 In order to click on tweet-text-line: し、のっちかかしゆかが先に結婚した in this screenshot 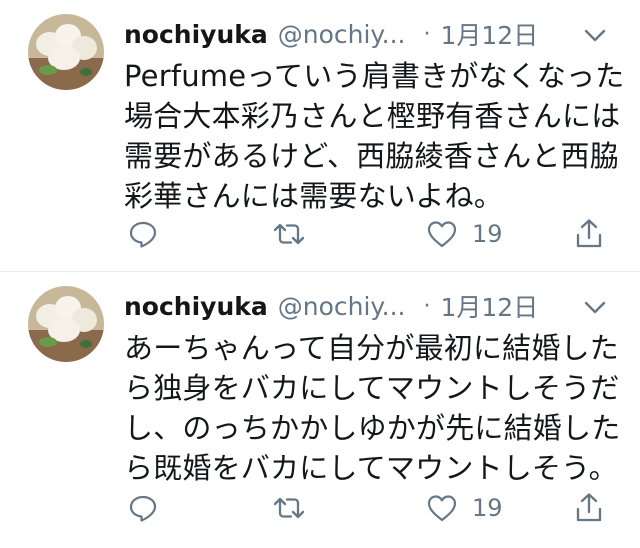, I will do `click(372, 428)`.